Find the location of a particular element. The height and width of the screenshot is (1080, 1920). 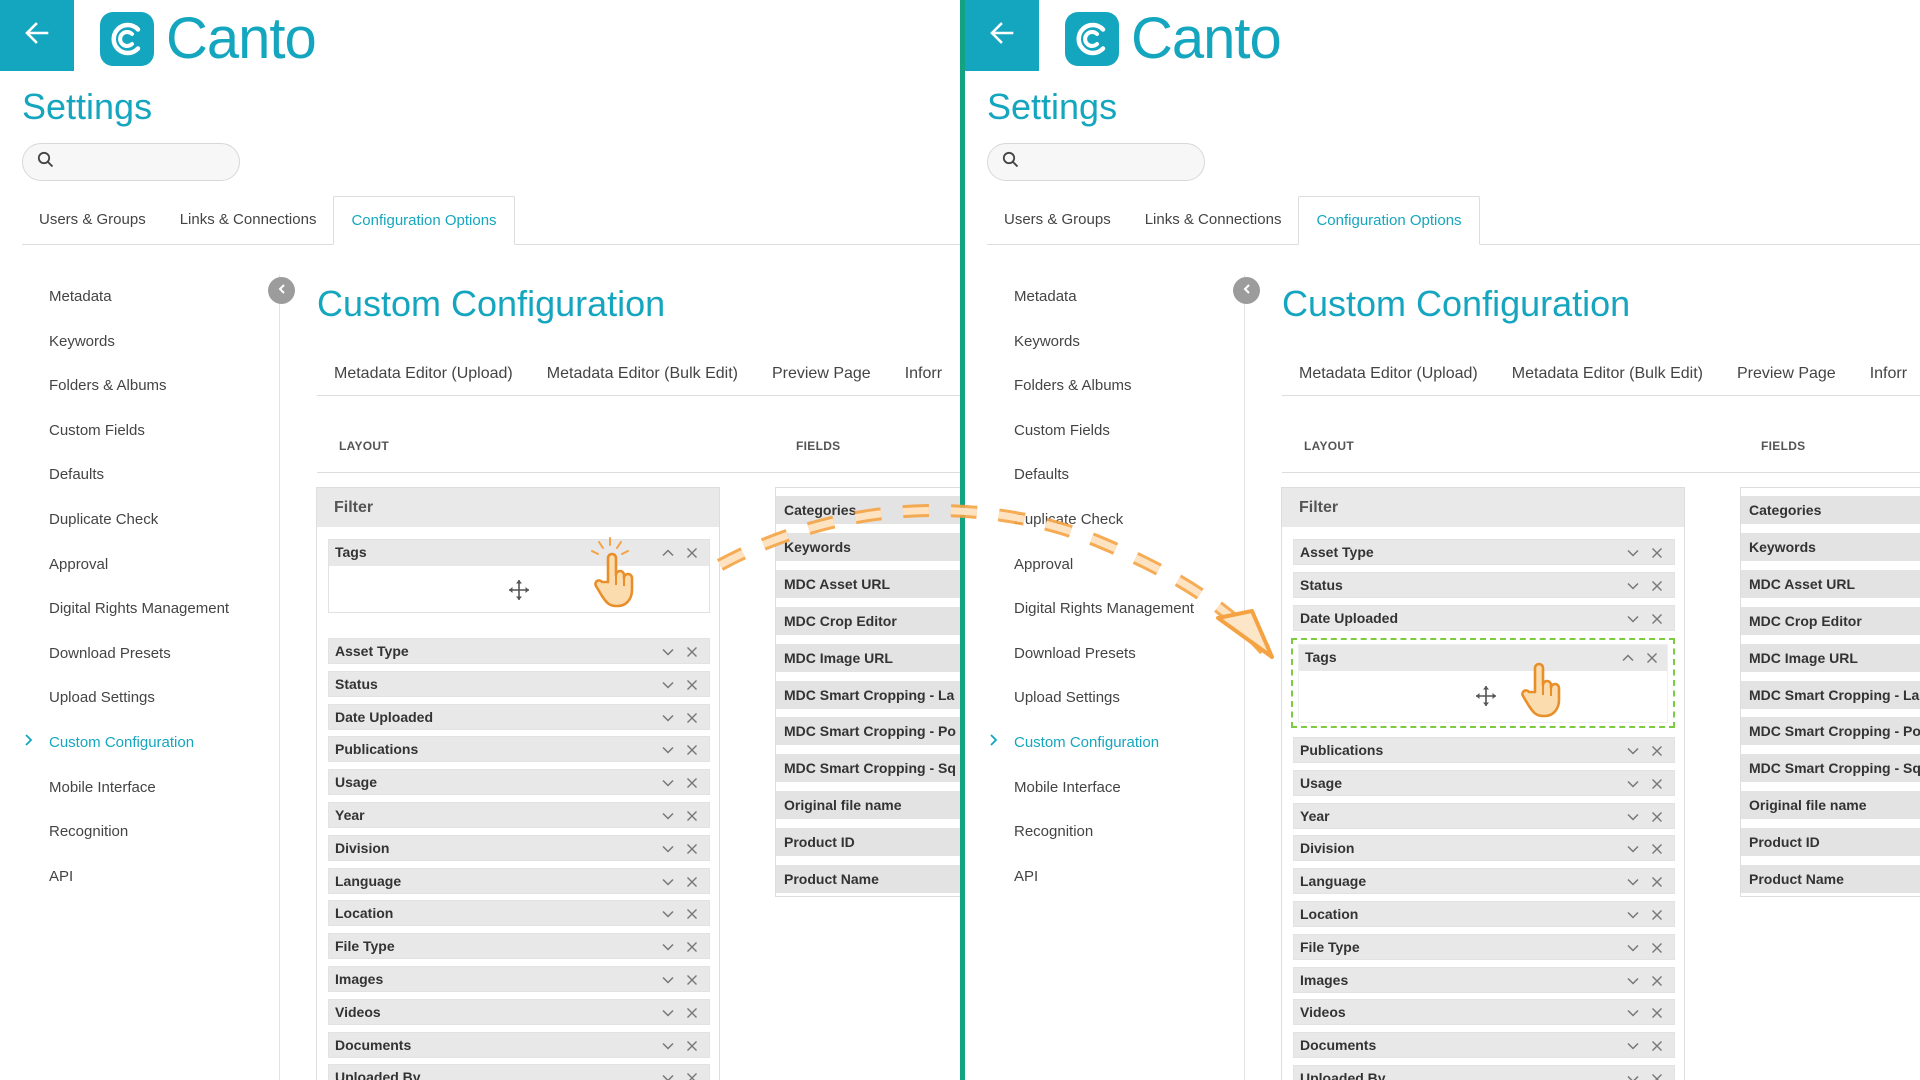

sidebar-item-folders-albums: Folders & Albums is located at coordinates (139, 386).